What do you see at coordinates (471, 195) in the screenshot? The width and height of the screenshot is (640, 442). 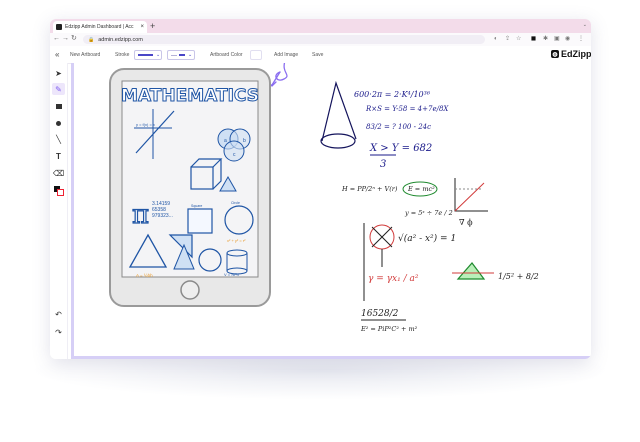 I see `mini-graph` at bounding box center [471, 195].